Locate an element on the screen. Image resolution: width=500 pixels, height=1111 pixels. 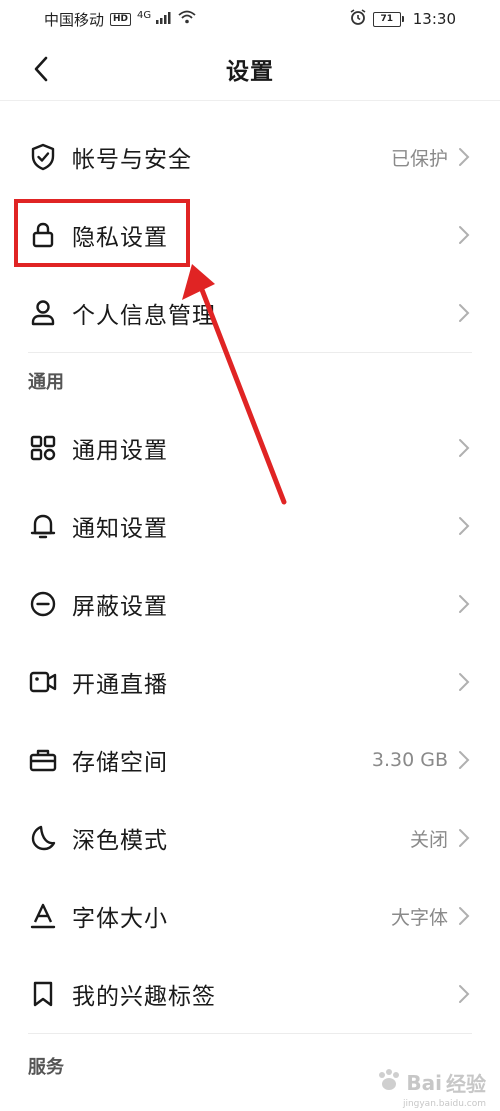
moon-icon is located at coordinates (43, 838).